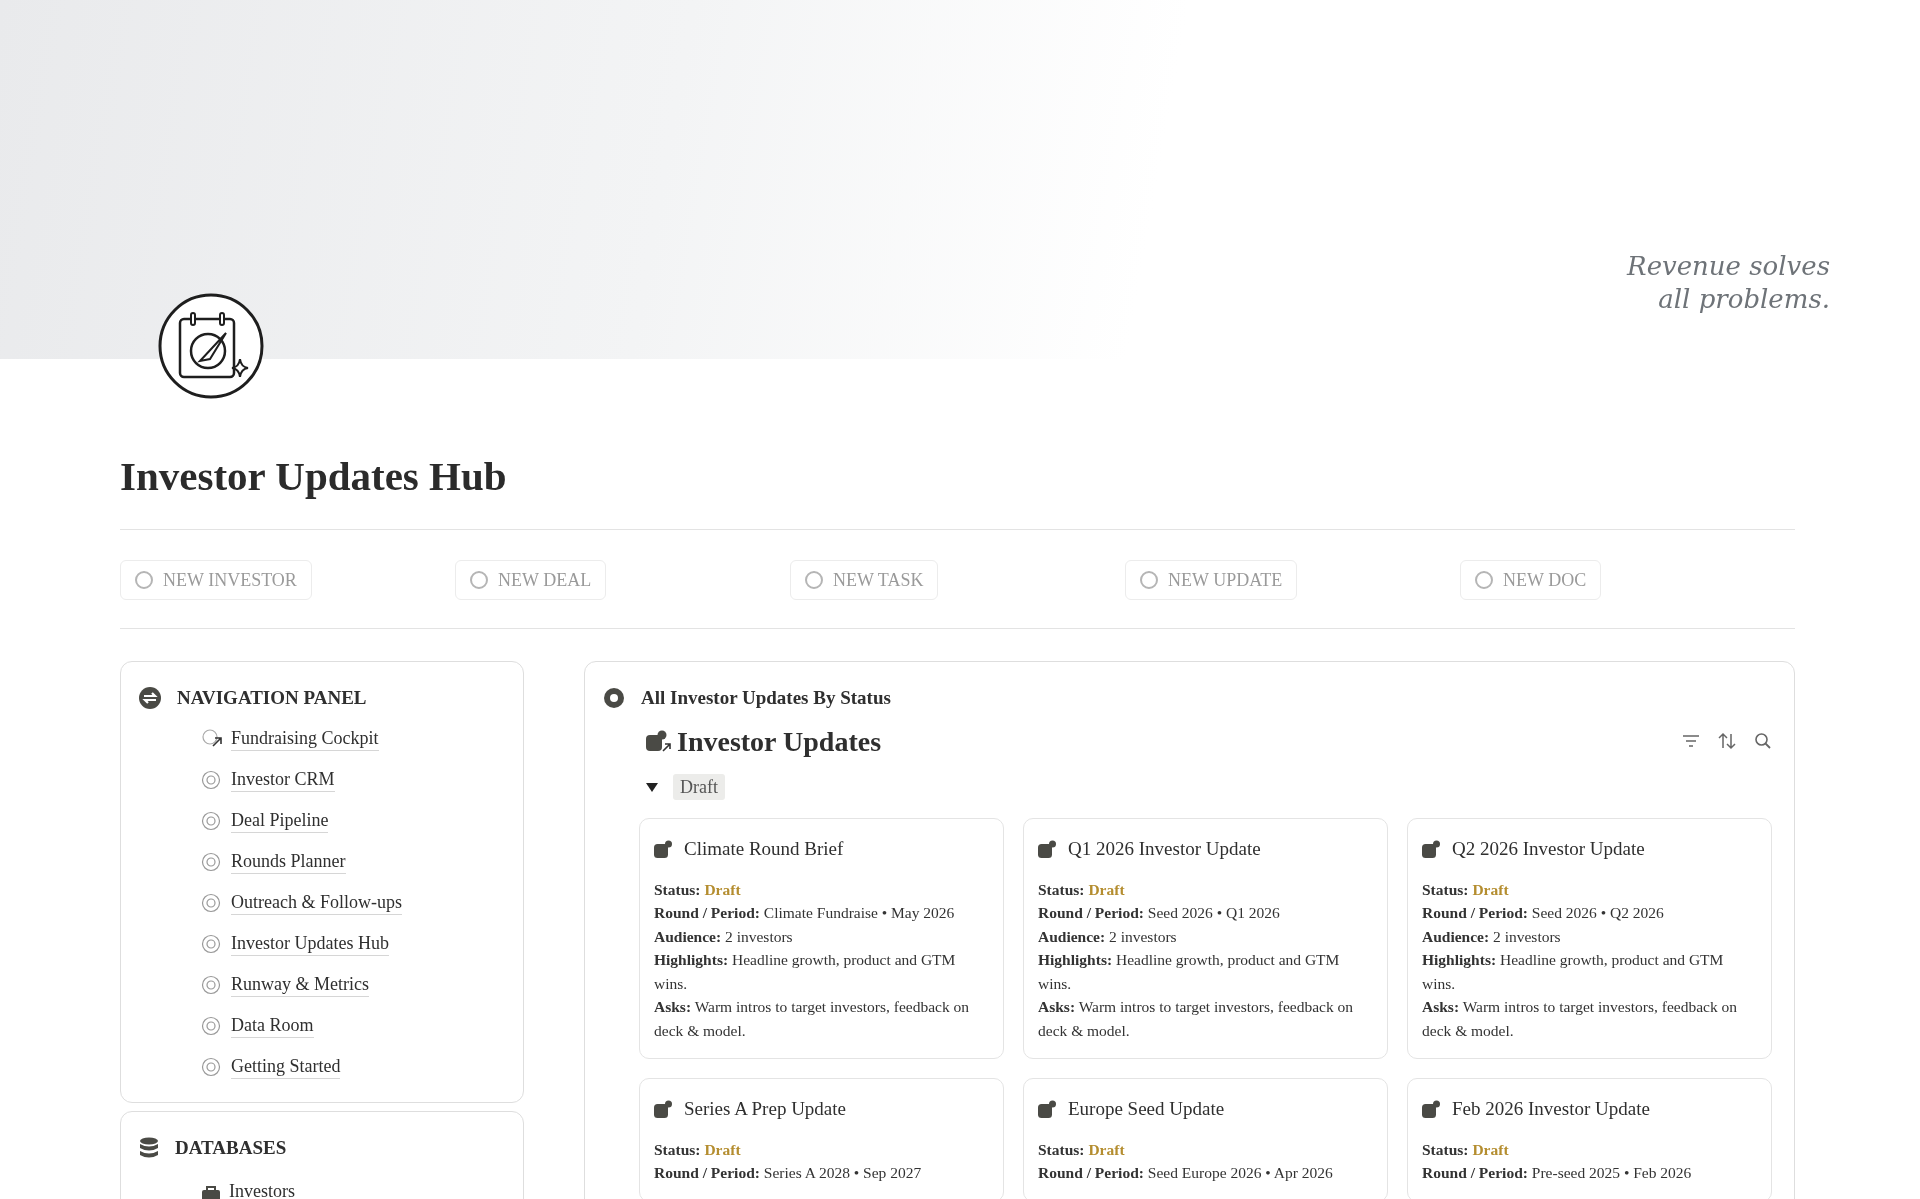  What do you see at coordinates (286, 1067) in the screenshot?
I see `nav-link: Getting Started` at bounding box center [286, 1067].